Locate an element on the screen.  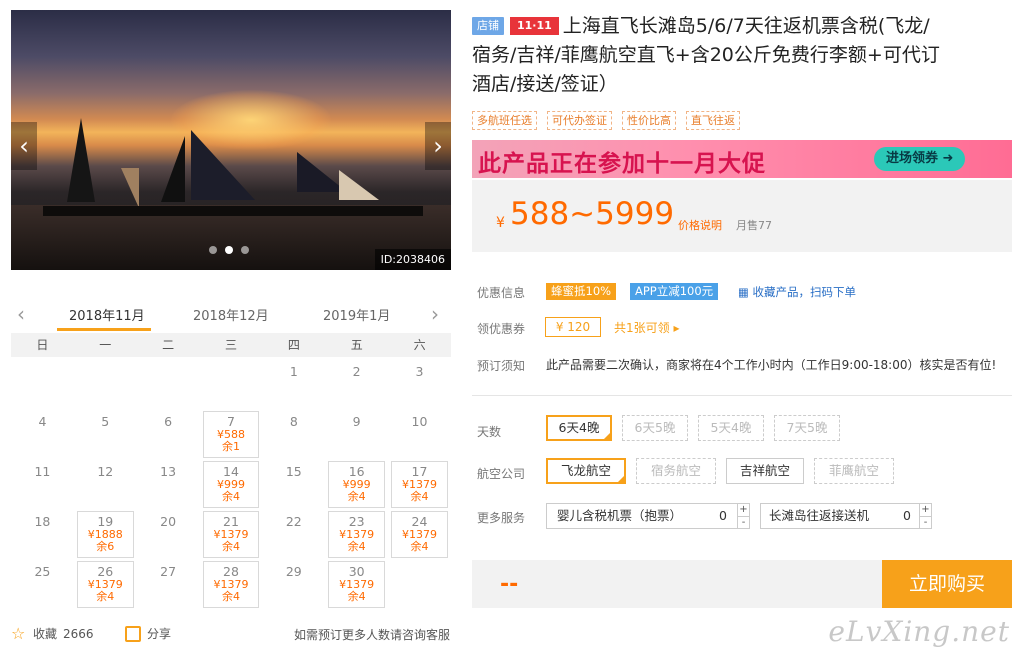
promo-banner: 此产品正在参加十一月大促 进场领券 ➜ is located at coordinates (742, 159).